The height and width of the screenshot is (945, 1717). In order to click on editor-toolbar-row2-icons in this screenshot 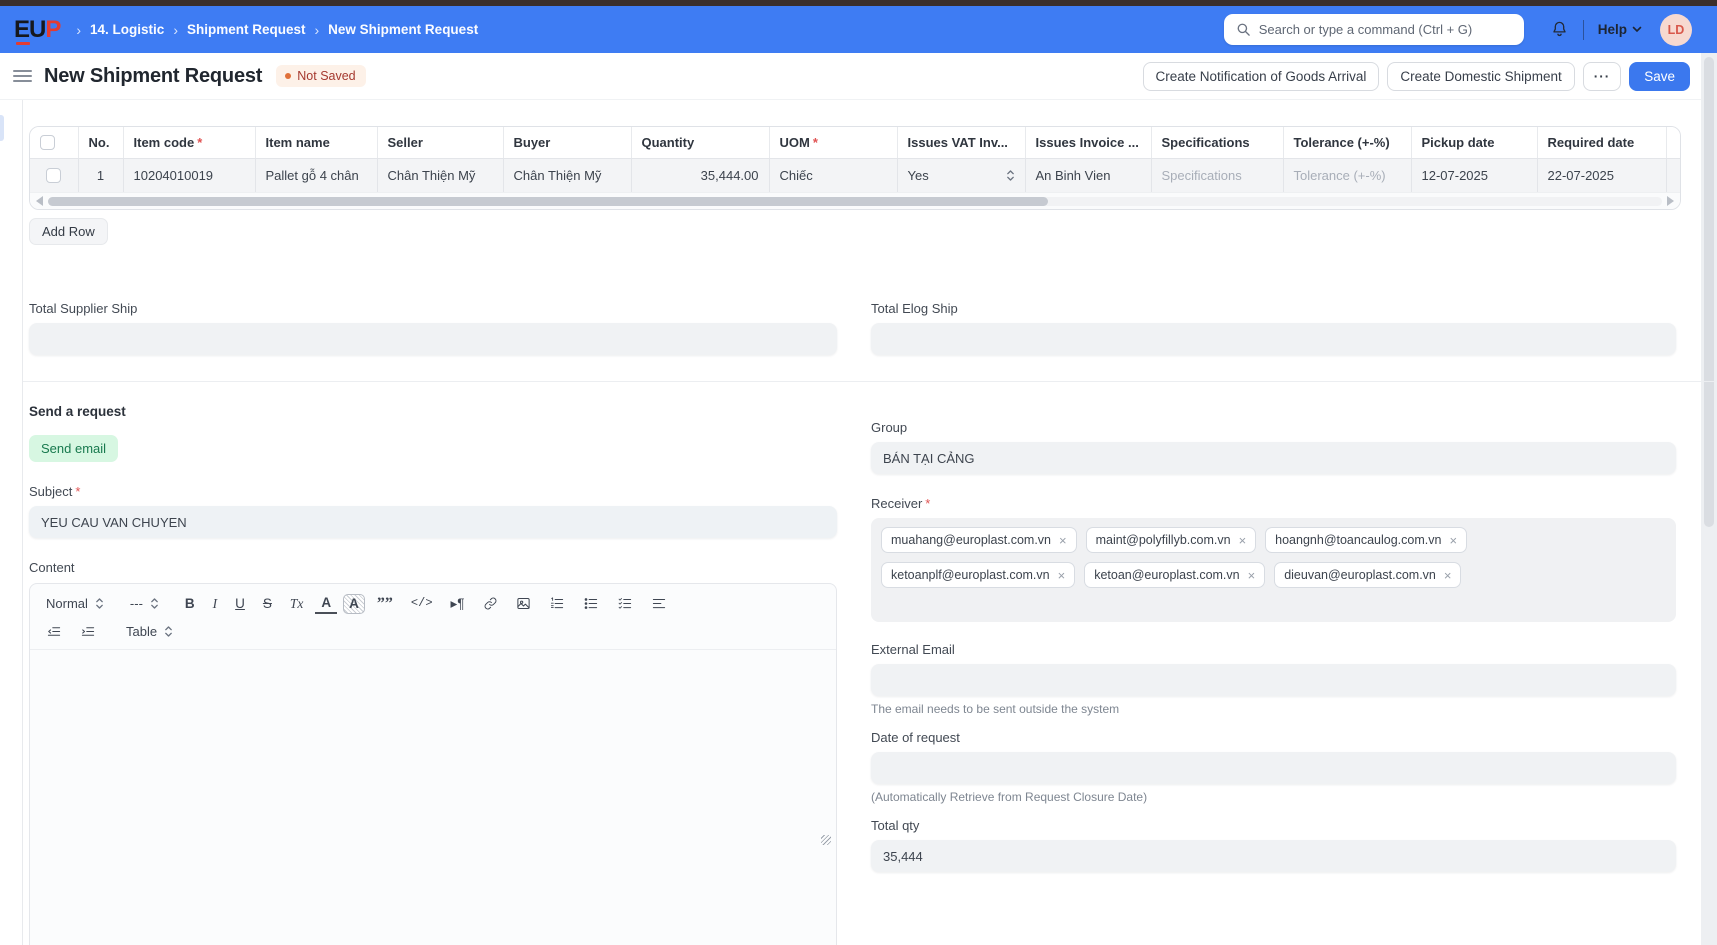, I will do `click(71, 631)`.